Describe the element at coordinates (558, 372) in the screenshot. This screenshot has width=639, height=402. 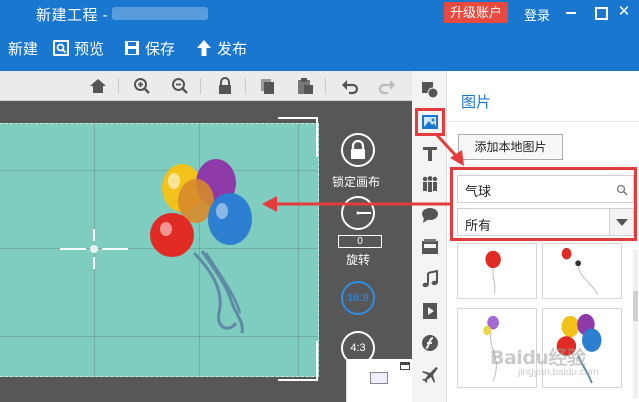
I see `watermark-subtext: jingyan.baidu.com` at that location.